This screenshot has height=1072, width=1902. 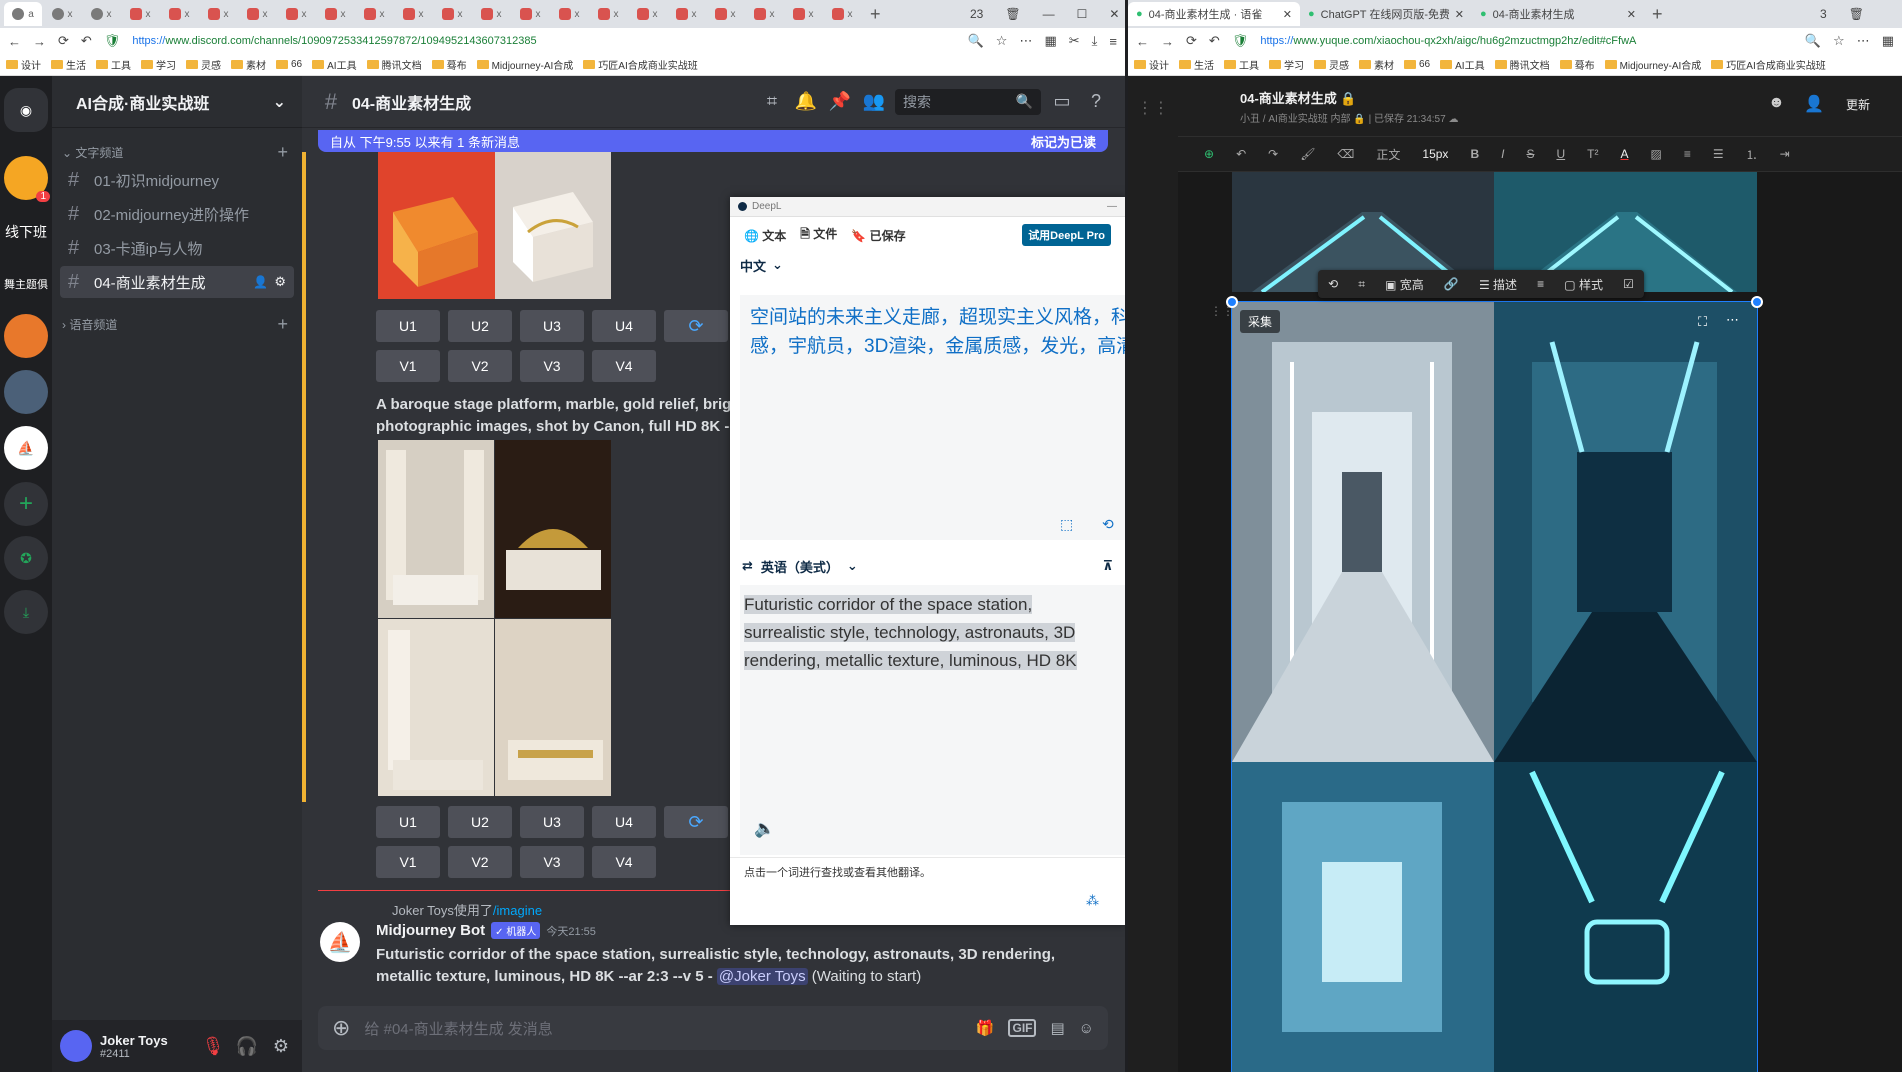 I want to click on discord-home-icon: ◉, so click(x=26, y=110).